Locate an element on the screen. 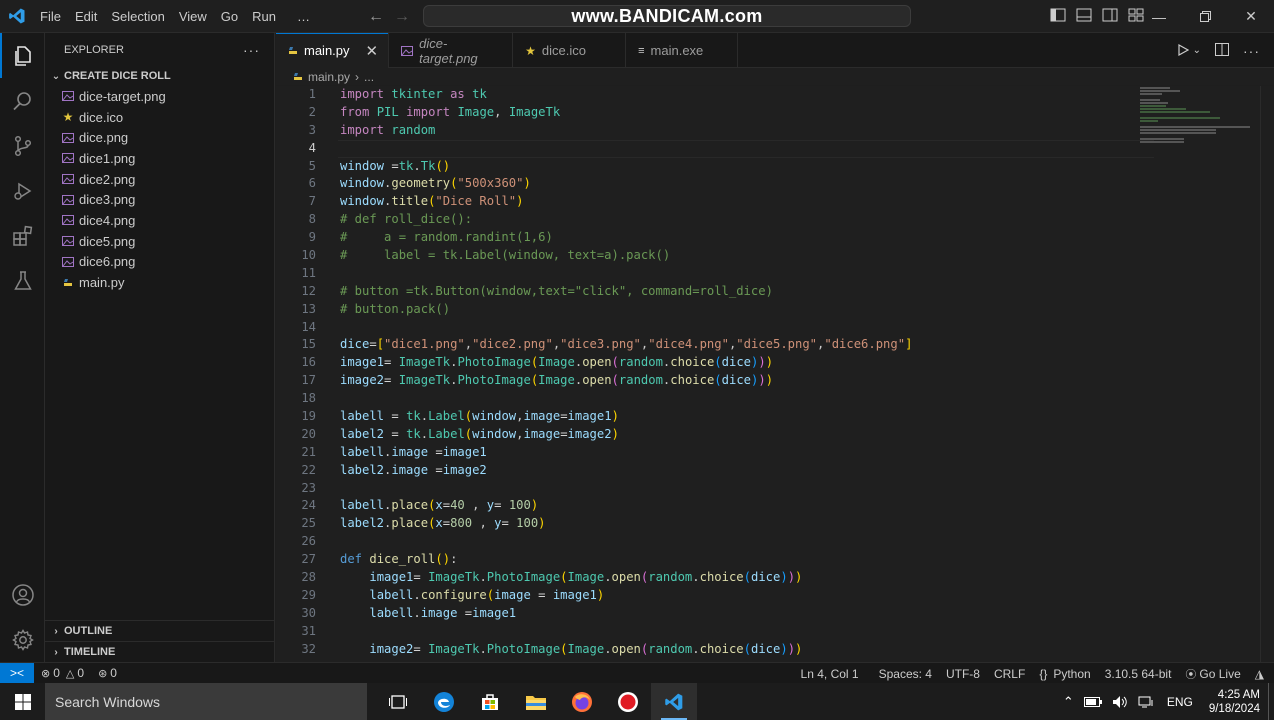 This screenshot has height=720, width=1274. file-item: dice2.png is located at coordinates (159, 179).